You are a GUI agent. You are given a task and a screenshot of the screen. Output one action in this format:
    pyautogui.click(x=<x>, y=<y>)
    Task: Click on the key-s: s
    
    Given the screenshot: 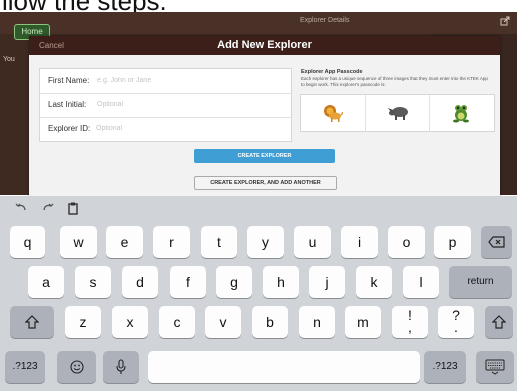 What is the action you would take?
    pyautogui.click(x=93, y=282)
    